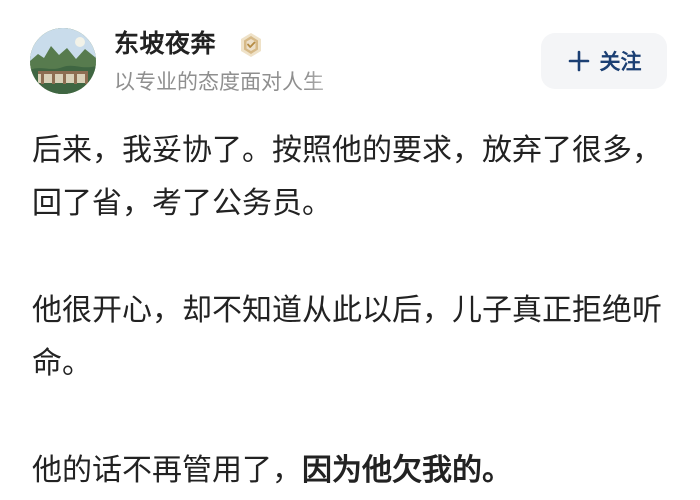  I want to click on follow-button: 关注, so click(604, 61).